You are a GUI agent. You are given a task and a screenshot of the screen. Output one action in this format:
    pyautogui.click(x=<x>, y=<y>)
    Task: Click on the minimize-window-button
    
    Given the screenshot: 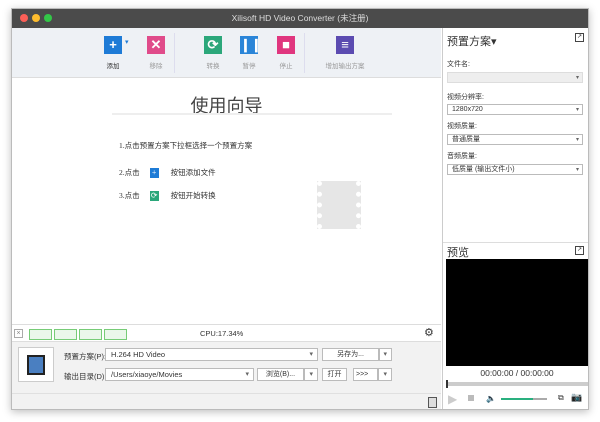 What is the action you would take?
    pyautogui.click(x=36, y=18)
    